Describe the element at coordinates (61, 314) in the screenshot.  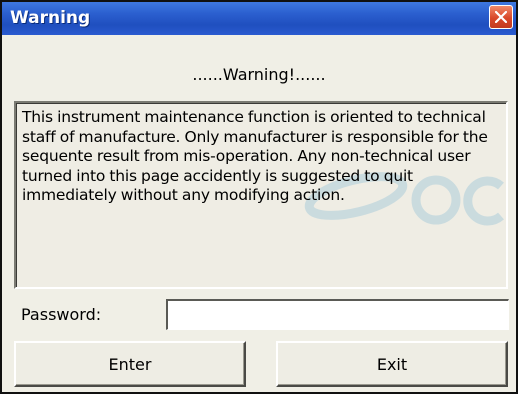
I see `password-label: Password:` at that location.